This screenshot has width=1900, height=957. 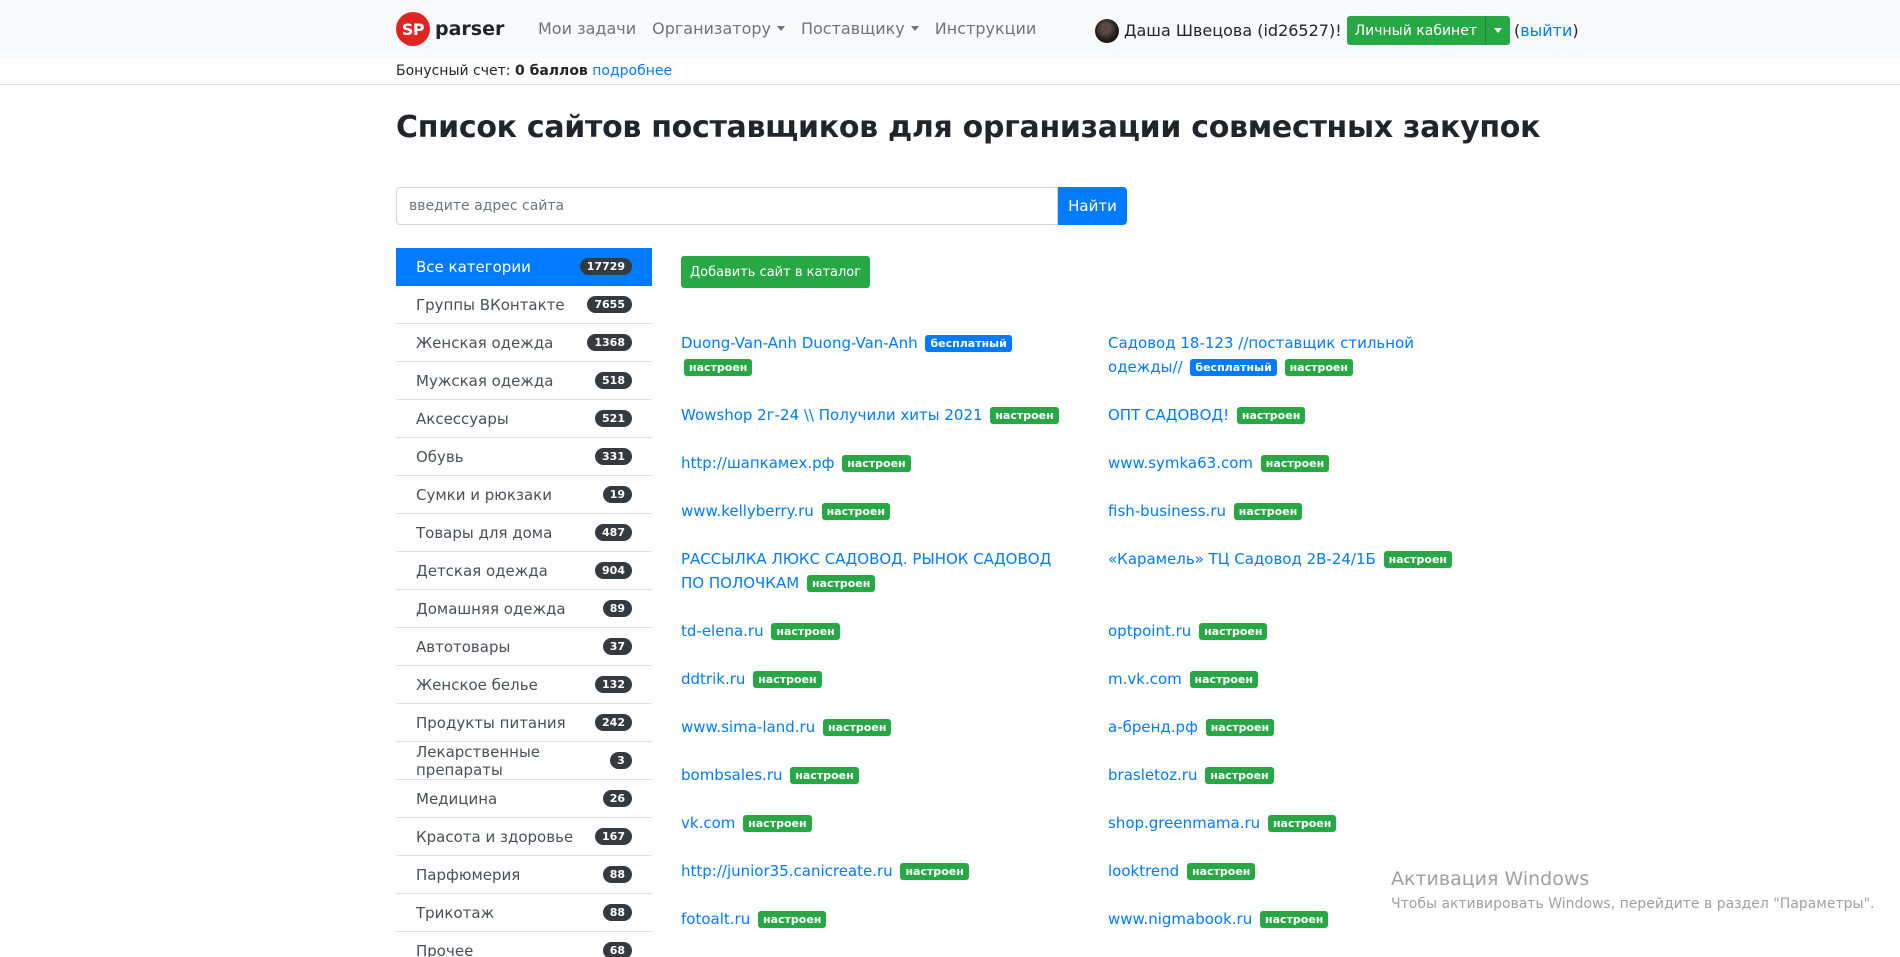 I want to click on site-link: td-elena.ru, so click(x=722, y=631).